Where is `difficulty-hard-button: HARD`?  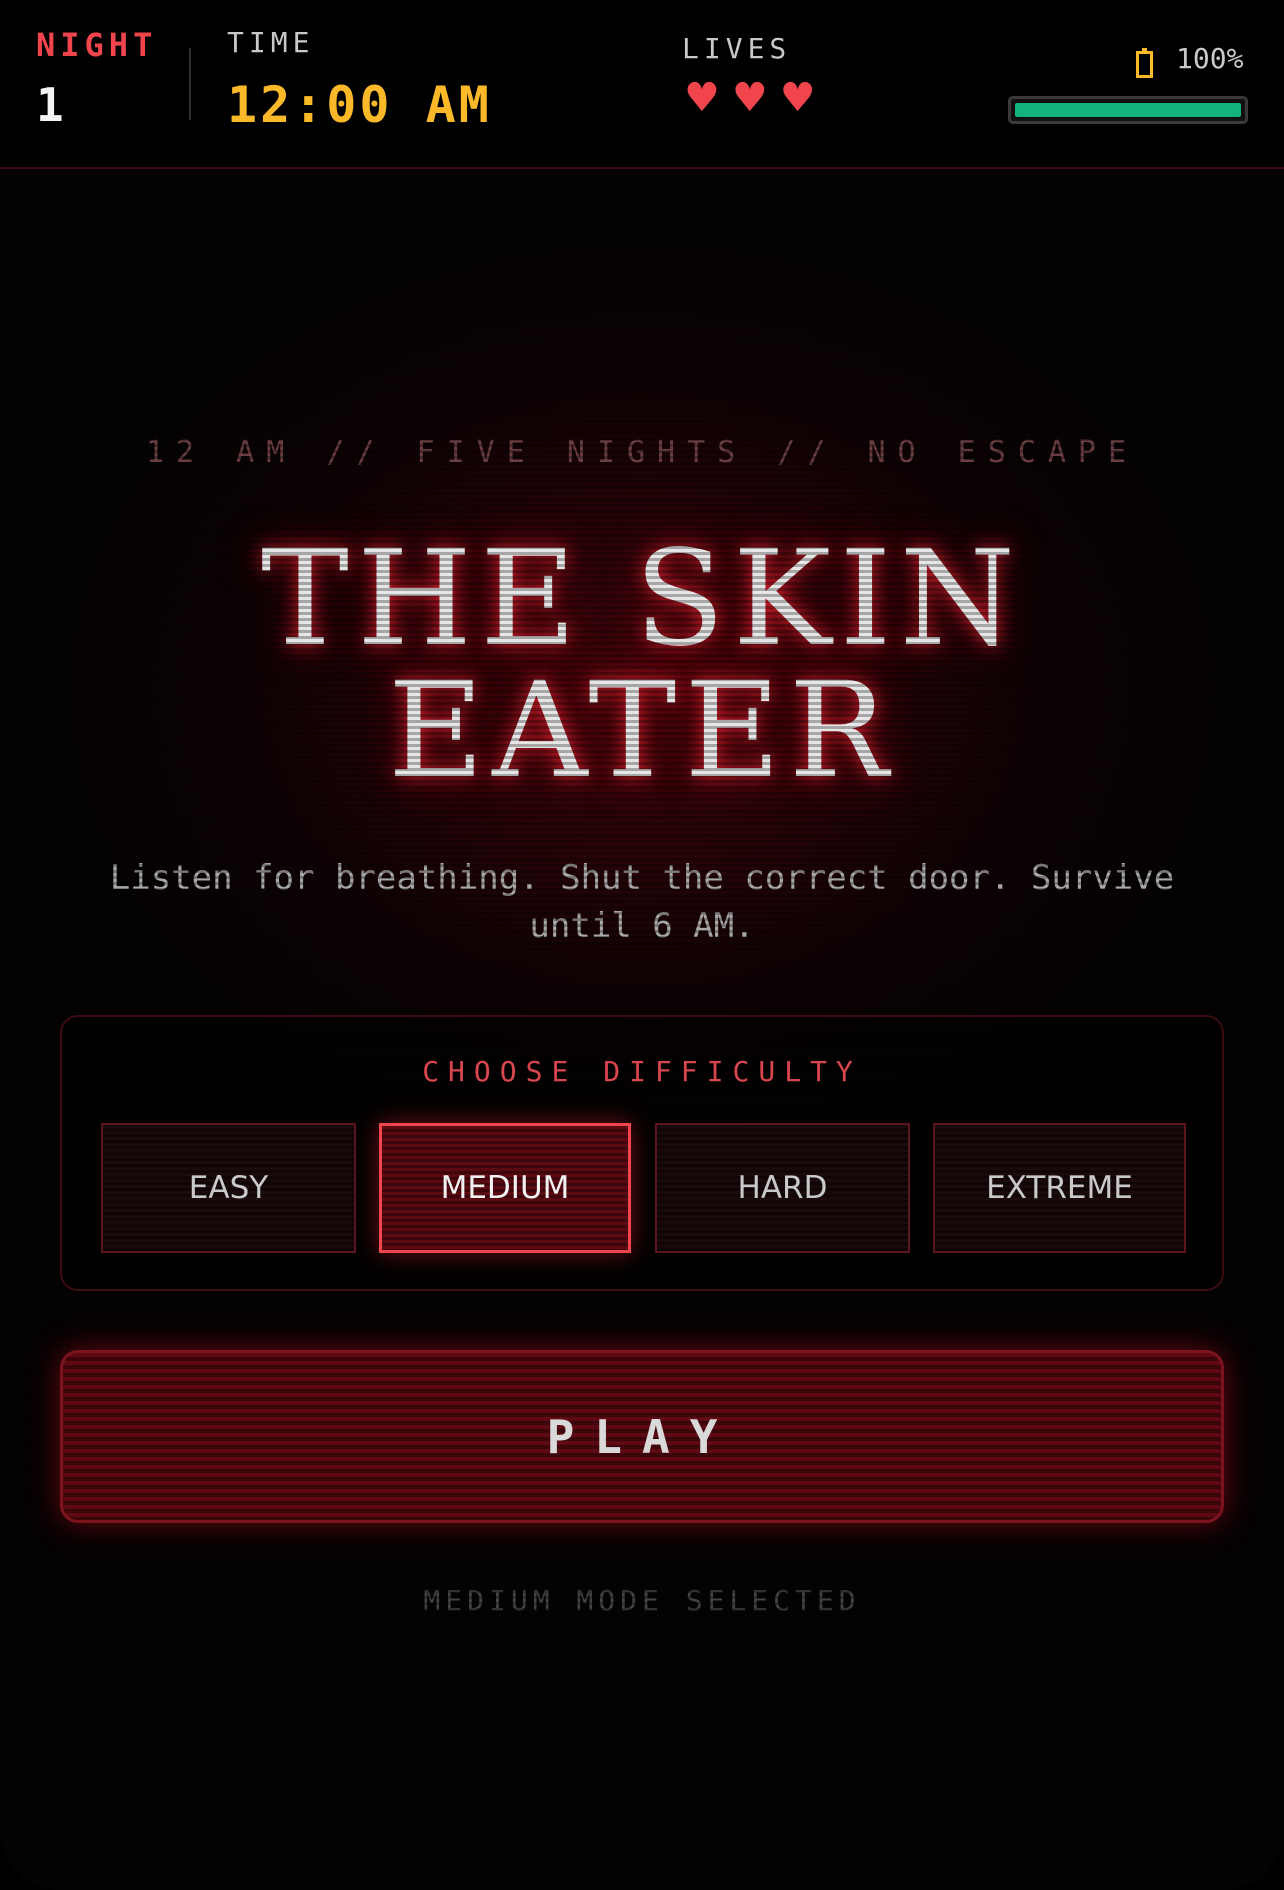 difficulty-hard-button: HARD is located at coordinates (782, 1188).